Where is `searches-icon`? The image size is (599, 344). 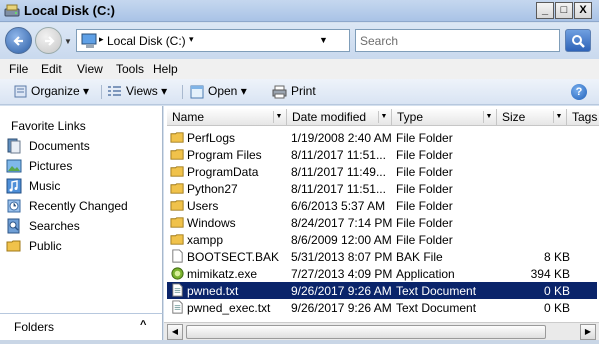 searches-icon is located at coordinates (13, 226).